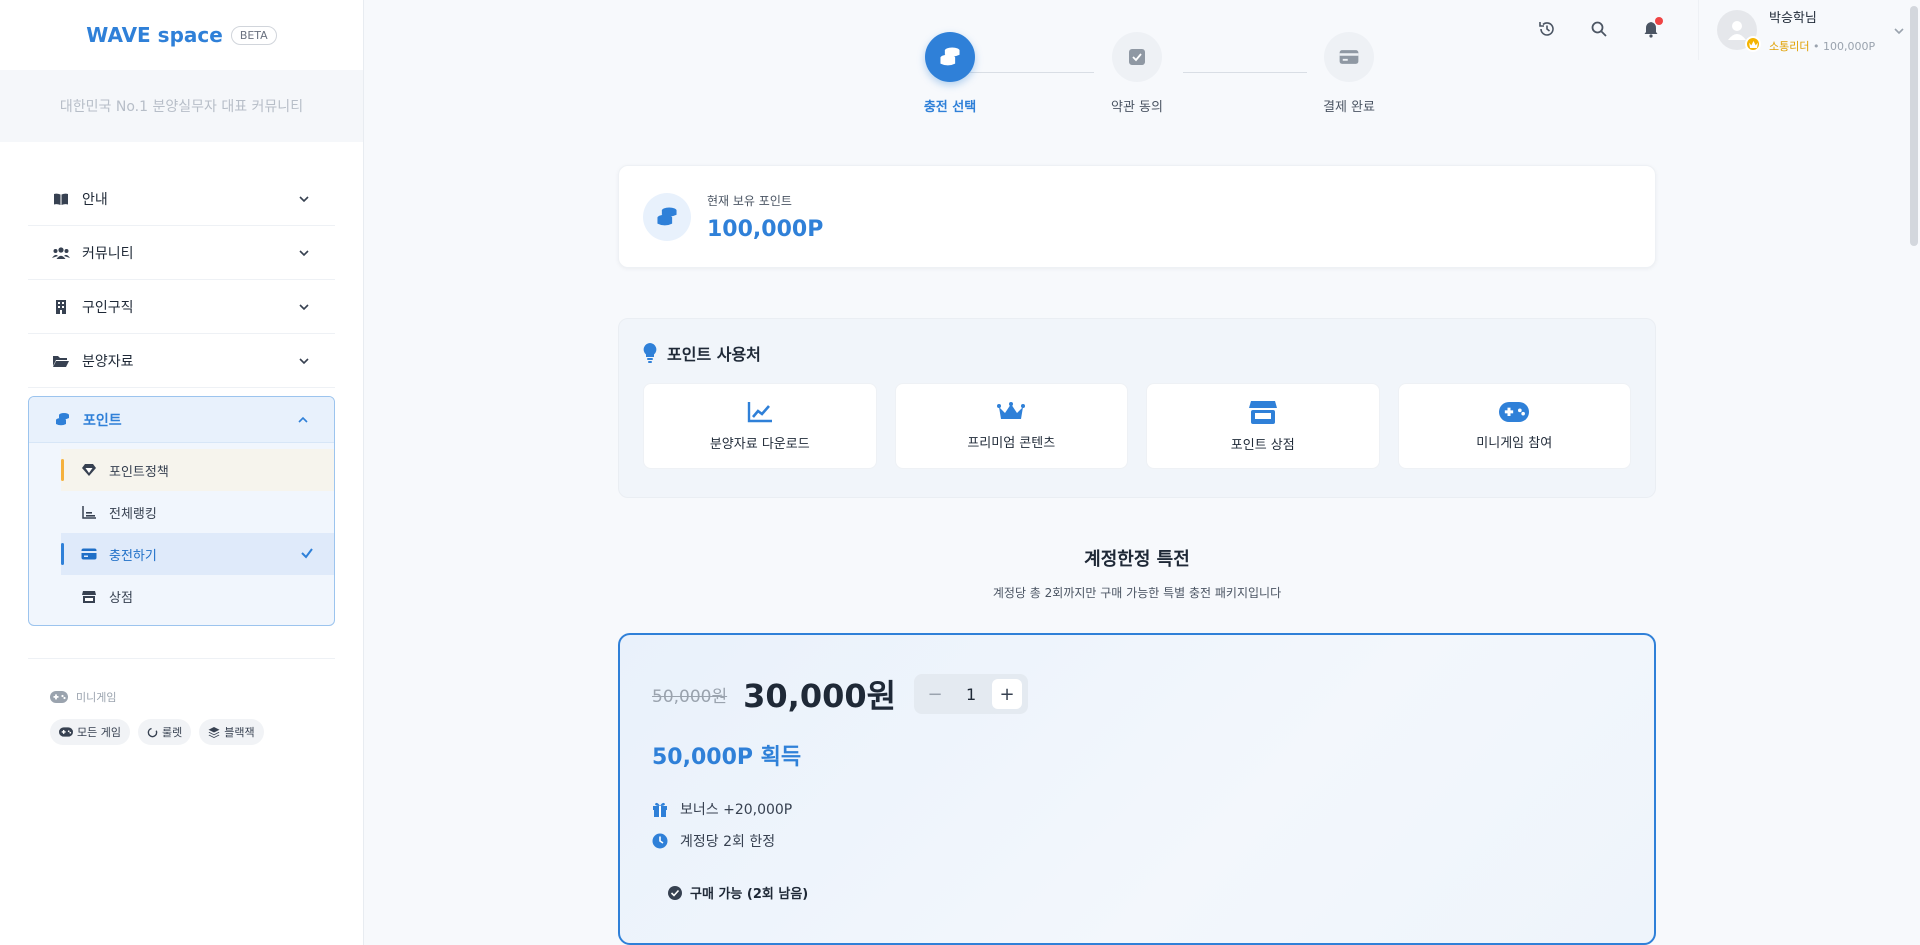  I want to click on avatar, so click(1739, 31).